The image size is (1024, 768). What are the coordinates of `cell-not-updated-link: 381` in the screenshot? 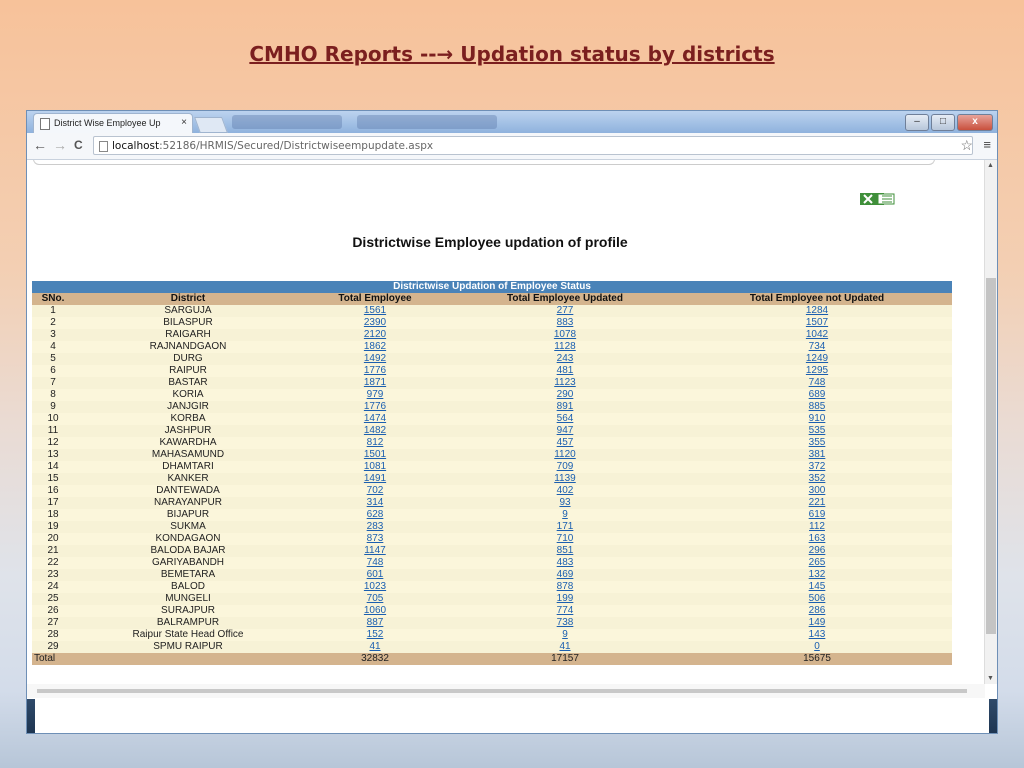 It's located at (817, 454).